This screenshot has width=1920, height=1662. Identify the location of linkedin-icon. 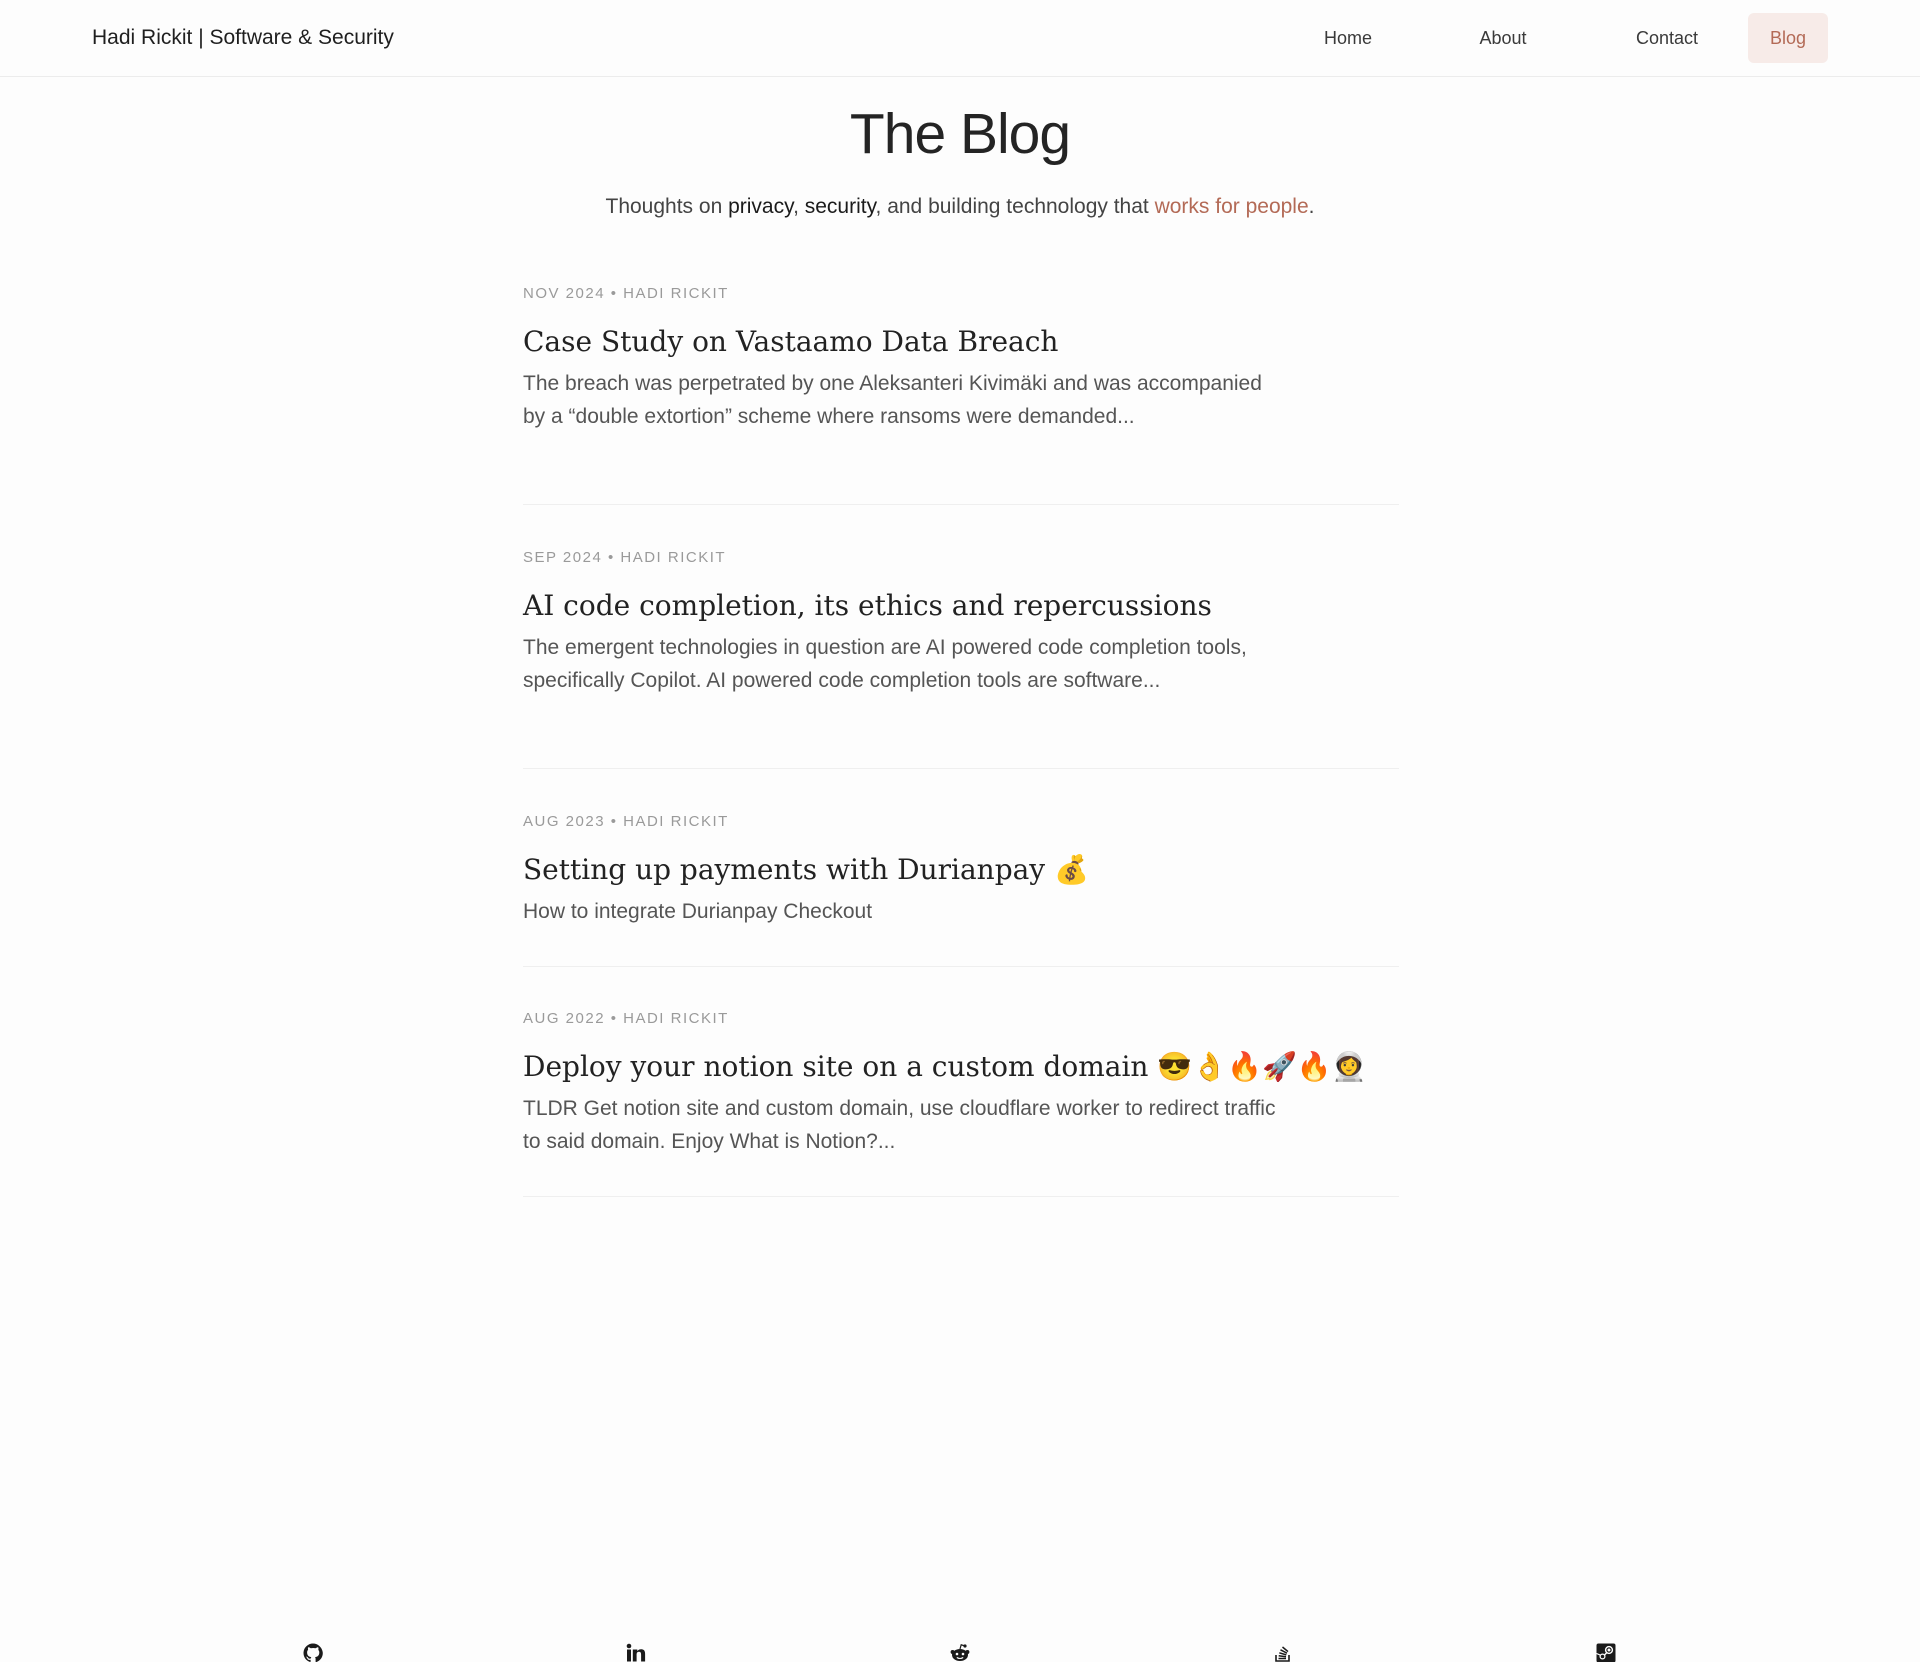
(636, 1652).